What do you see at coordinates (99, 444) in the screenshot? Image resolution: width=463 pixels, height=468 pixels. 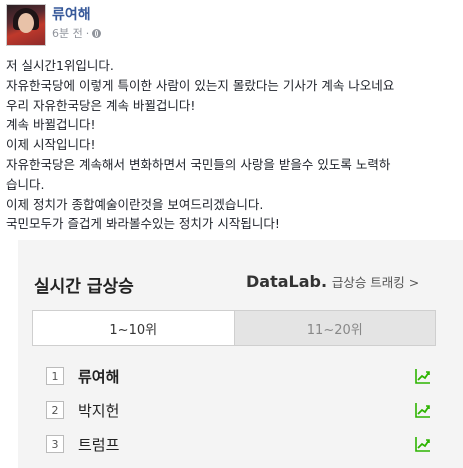 I see `rank-name: 트럼프` at bounding box center [99, 444].